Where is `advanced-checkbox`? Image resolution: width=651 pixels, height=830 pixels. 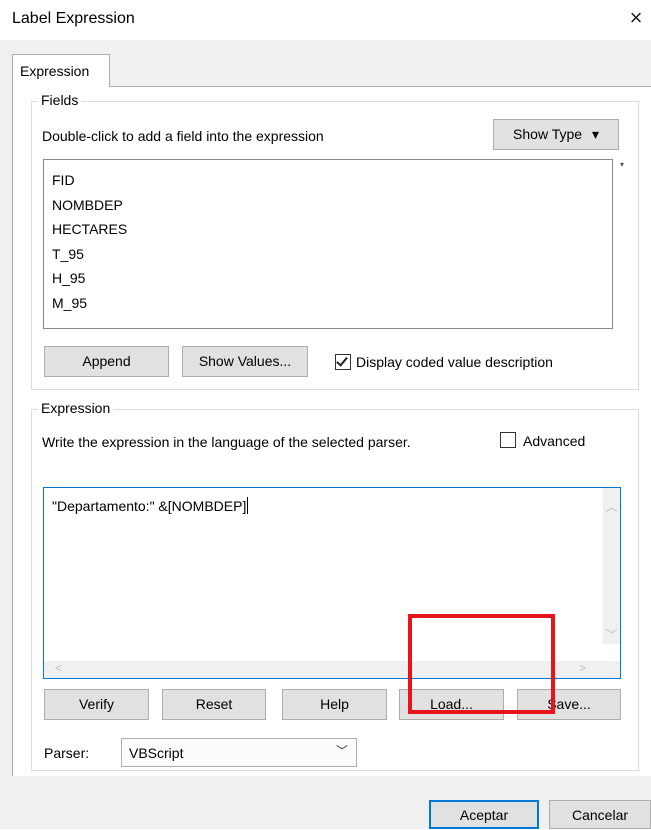 advanced-checkbox is located at coordinates (508, 440).